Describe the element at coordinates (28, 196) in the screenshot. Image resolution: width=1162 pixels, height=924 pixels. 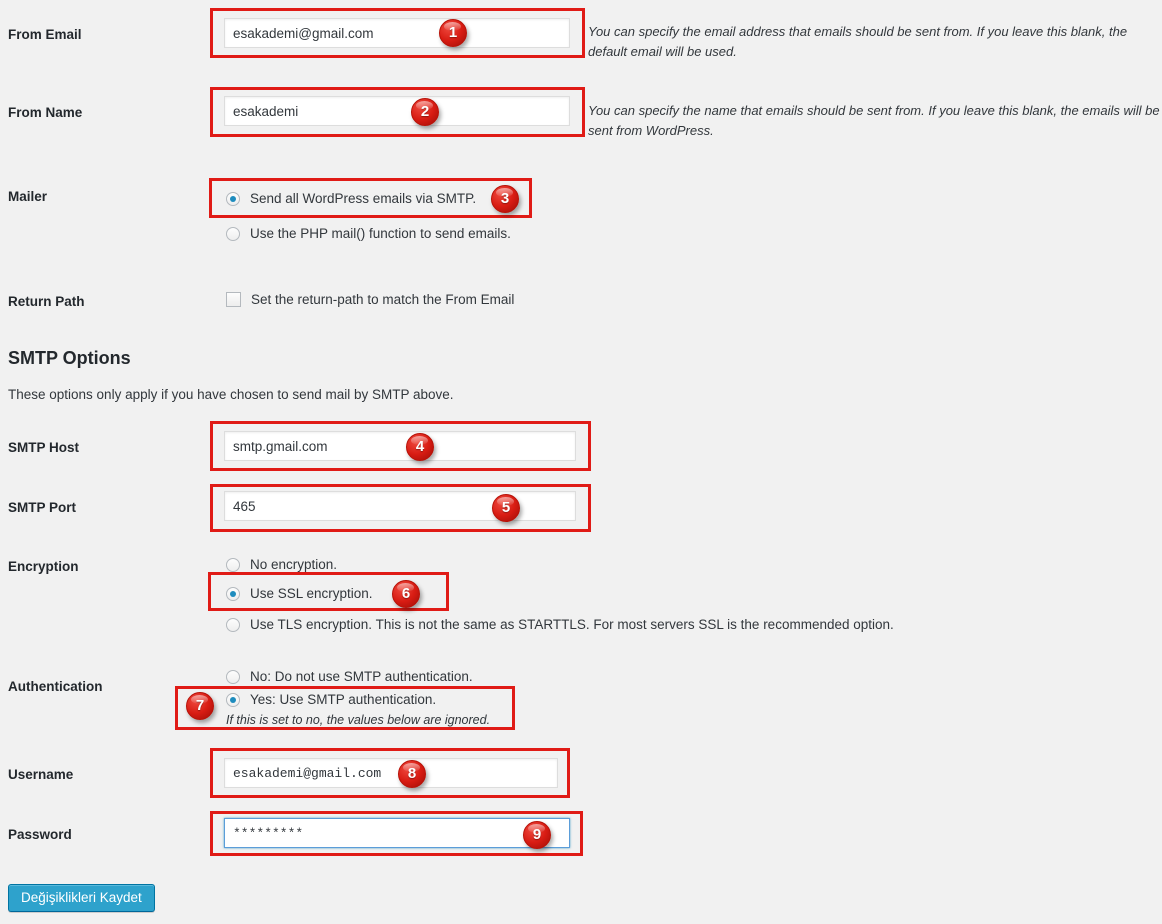
I see `mailer-label: Mailer` at that location.